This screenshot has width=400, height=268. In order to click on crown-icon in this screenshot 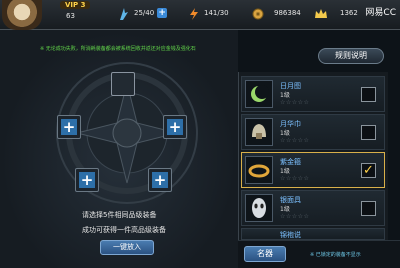, I will do `click(320, 13)`.